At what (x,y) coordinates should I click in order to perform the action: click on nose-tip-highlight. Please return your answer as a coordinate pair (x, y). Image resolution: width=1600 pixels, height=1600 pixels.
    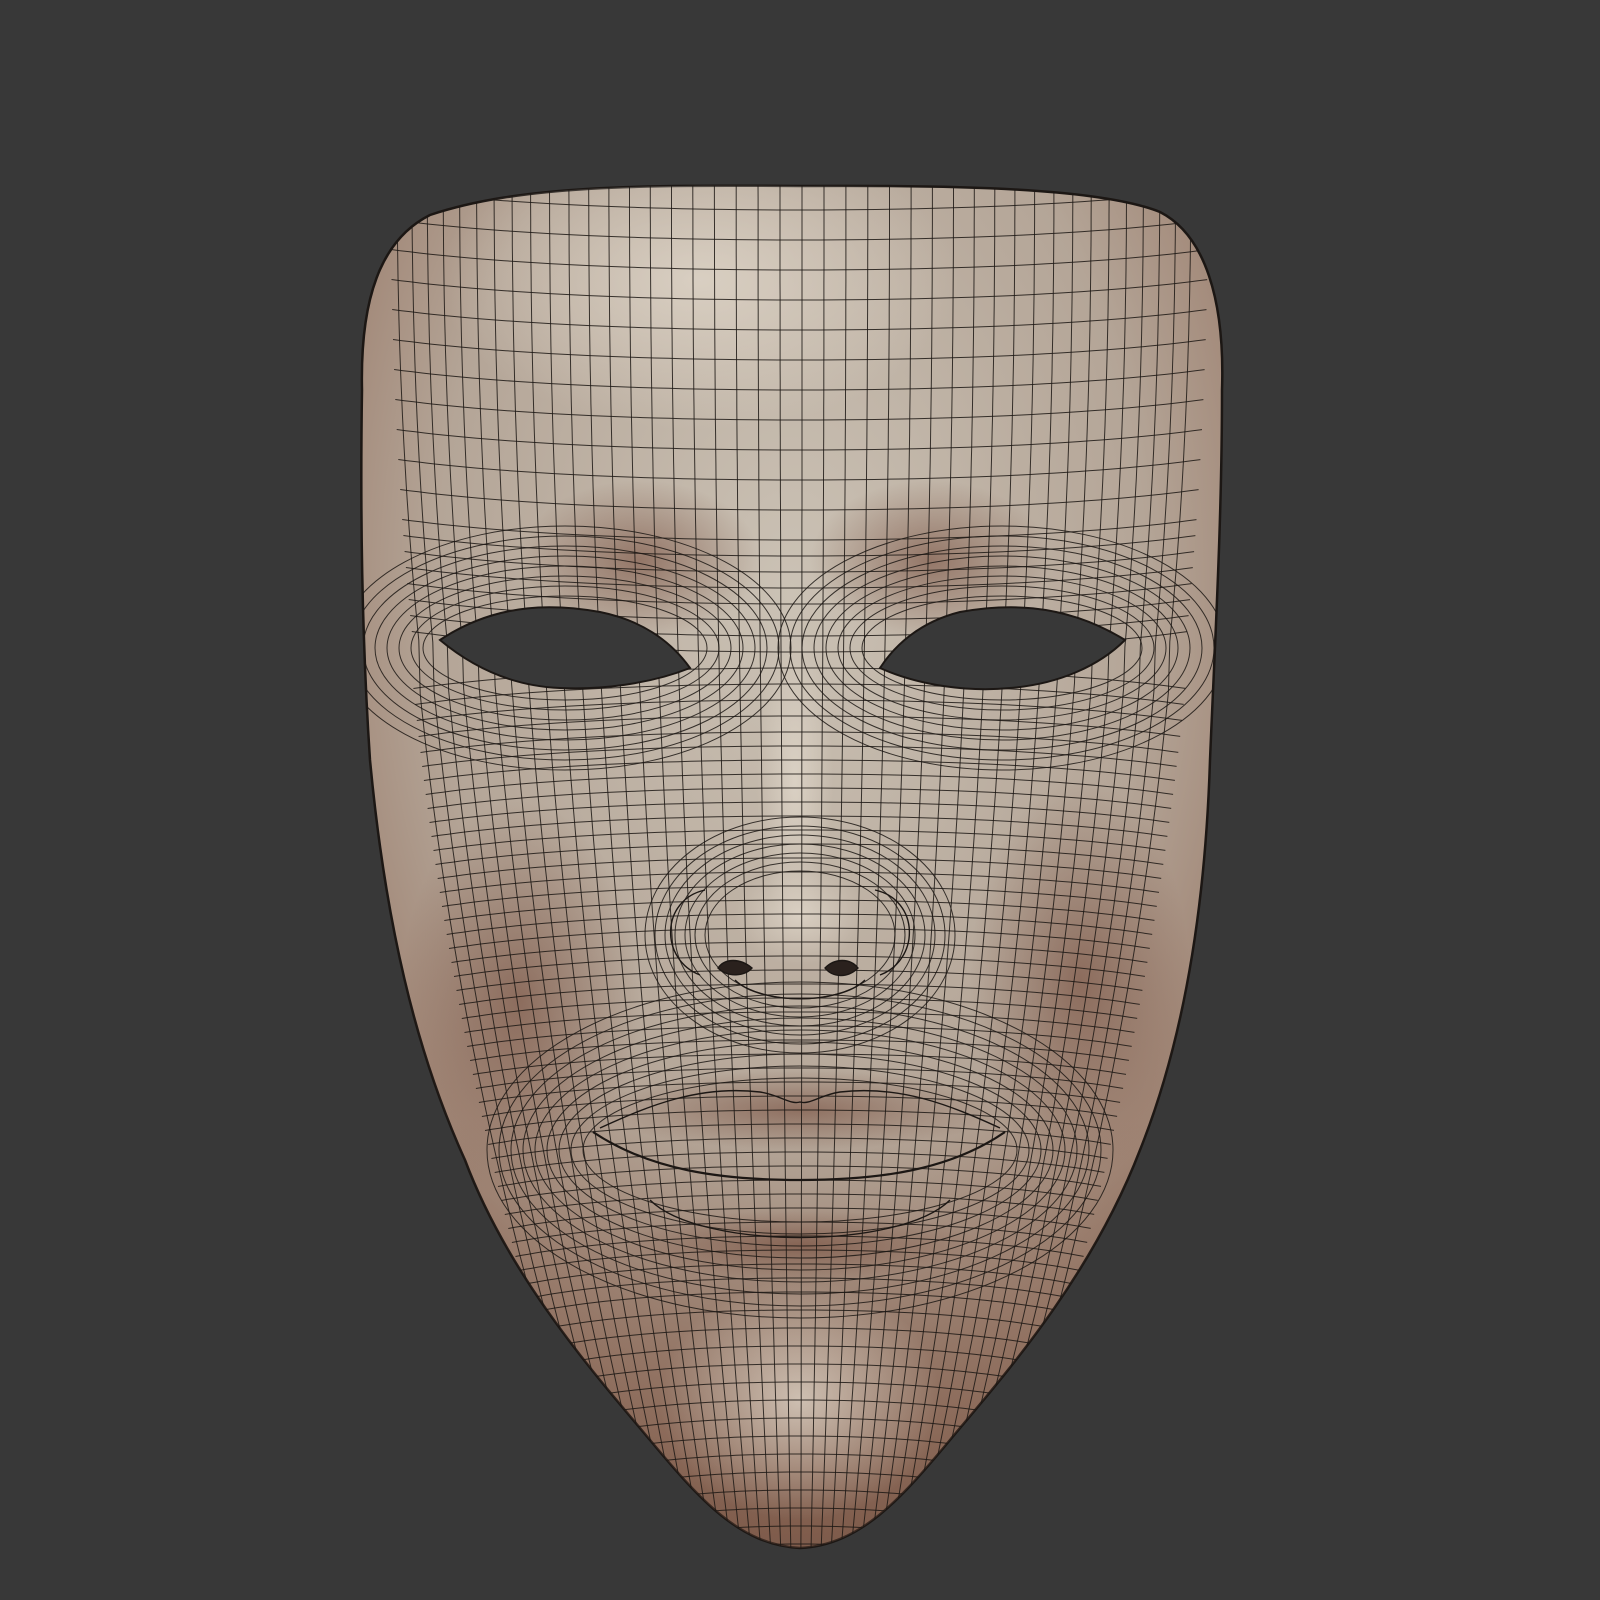
    Looking at the image, I should click on (800, 915).